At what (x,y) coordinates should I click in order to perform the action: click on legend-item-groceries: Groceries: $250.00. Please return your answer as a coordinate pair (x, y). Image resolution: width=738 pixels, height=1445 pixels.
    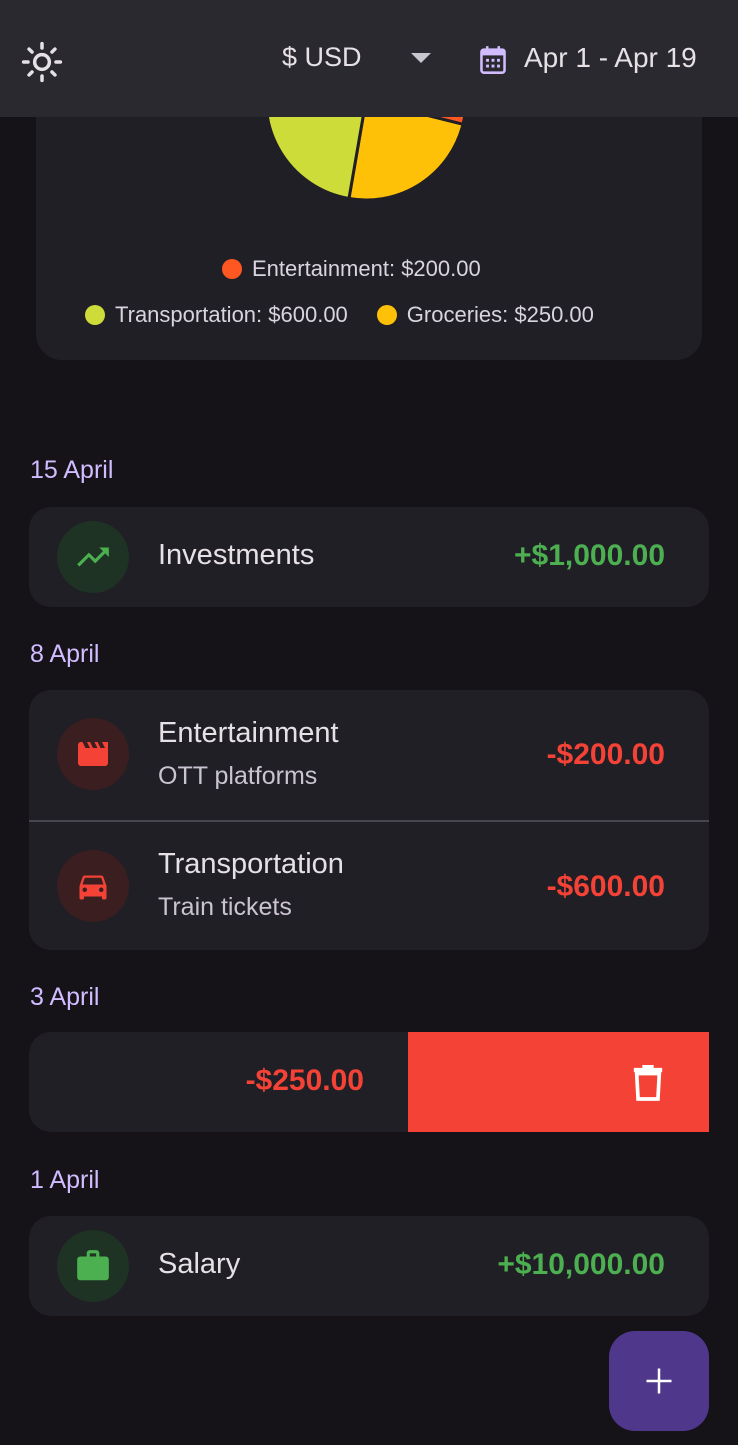
    Looking at the image, I should click on (485, 315).